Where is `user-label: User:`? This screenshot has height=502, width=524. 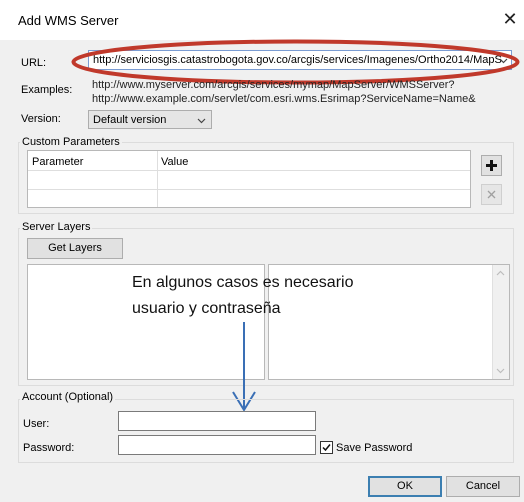
user-label: User: is located at coordinates (36, 424).